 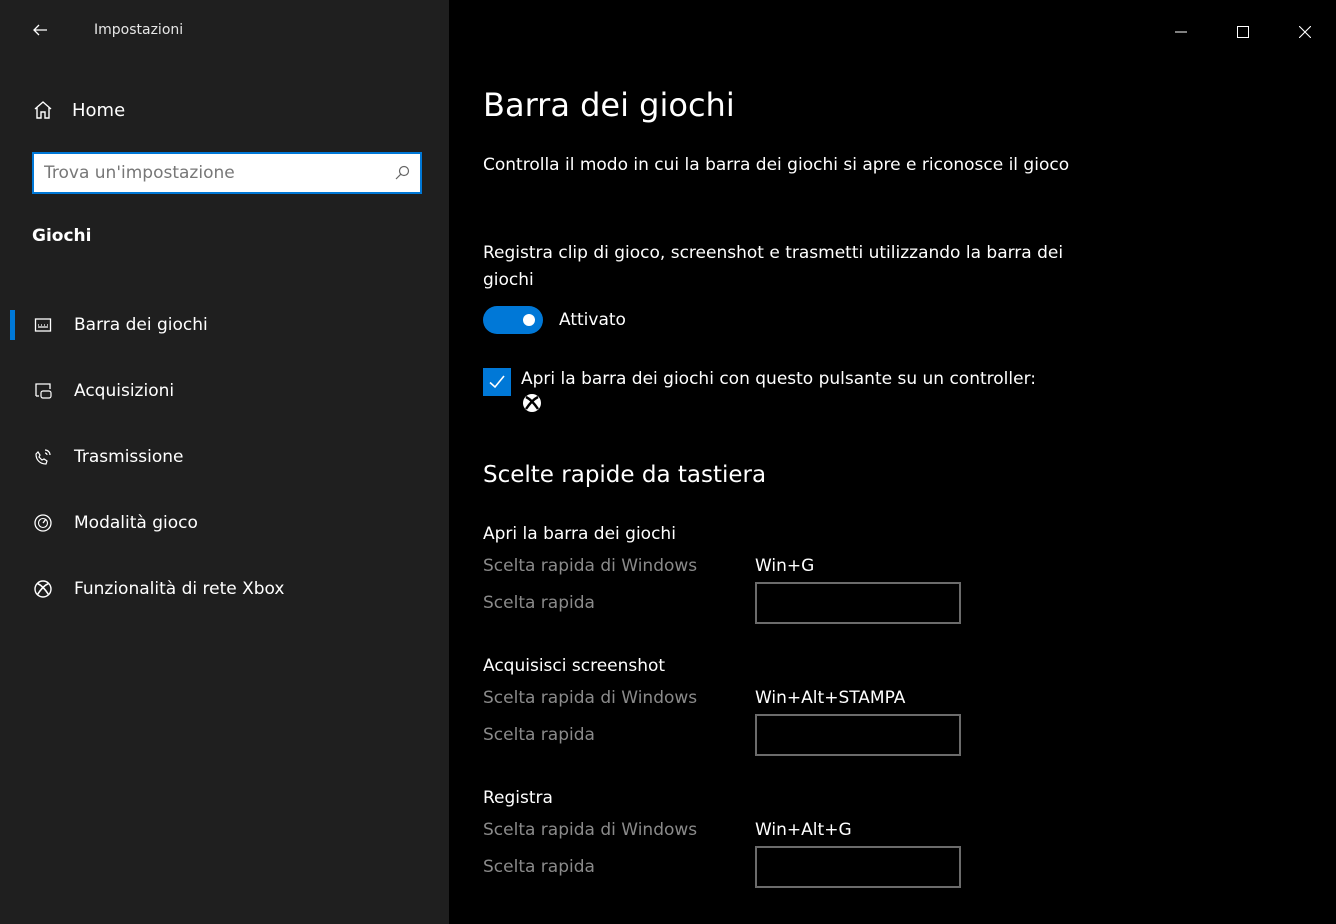 What do you see at coordinates (43, 457) in the screenshot?
I see `broadcast-icon` at bounding box center [43, 457].